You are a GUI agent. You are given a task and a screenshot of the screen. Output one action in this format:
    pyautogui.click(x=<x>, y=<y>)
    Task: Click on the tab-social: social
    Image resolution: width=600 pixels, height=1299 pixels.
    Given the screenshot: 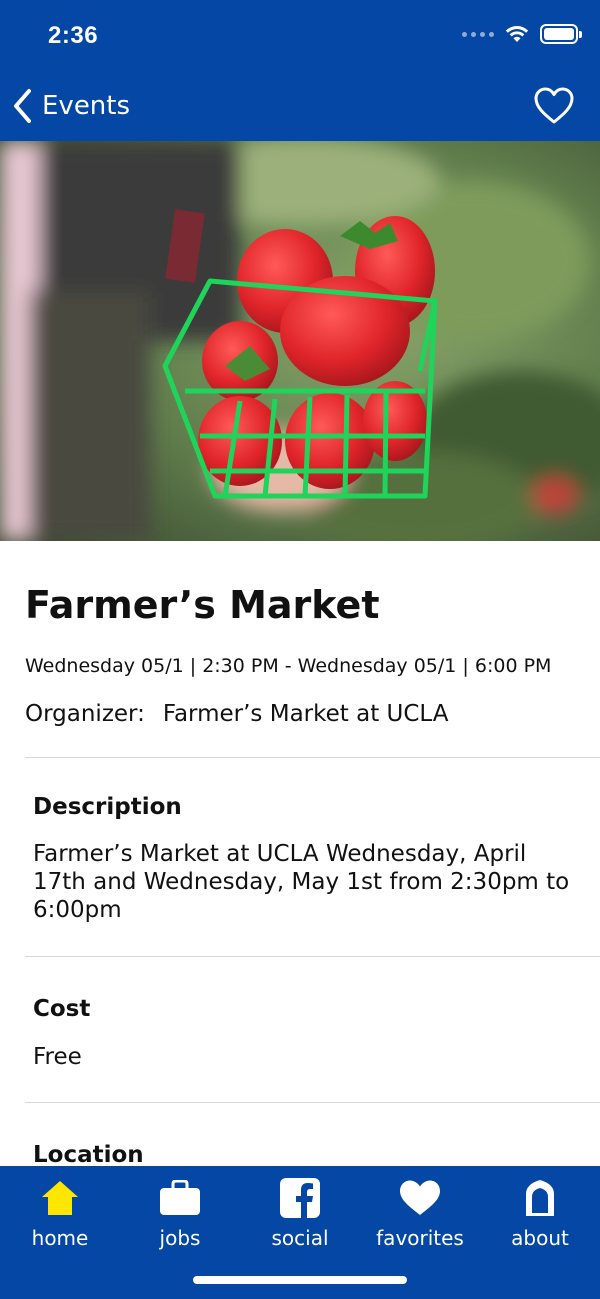 What is the action you would take?
    pyautogui.click(x=300, y=1213)
    